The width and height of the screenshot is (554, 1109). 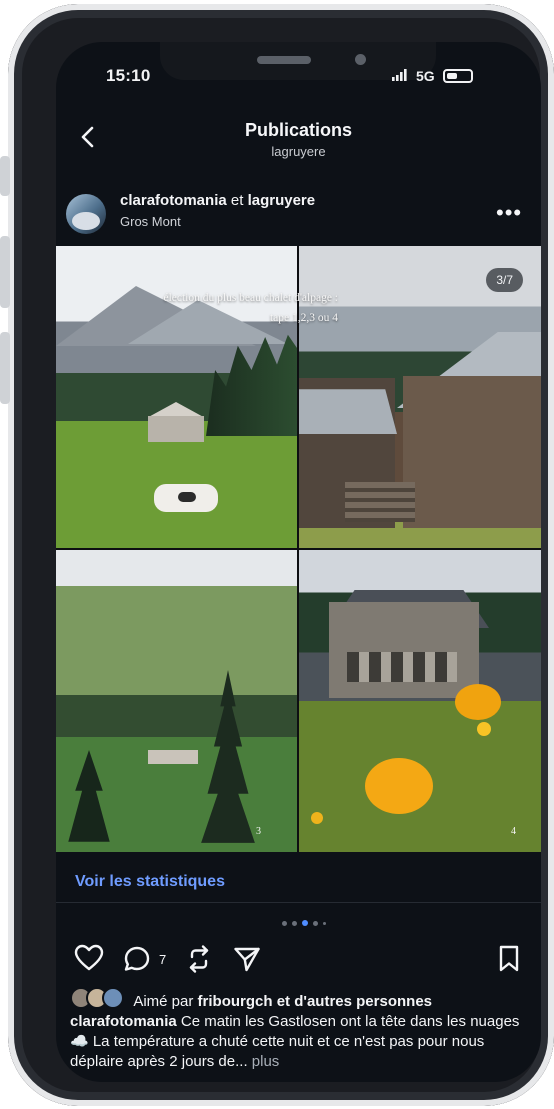 What do you see at coordinates (380, 502) in the screenshot?
I see `ramp-shape` at bounding box center [380, 502].